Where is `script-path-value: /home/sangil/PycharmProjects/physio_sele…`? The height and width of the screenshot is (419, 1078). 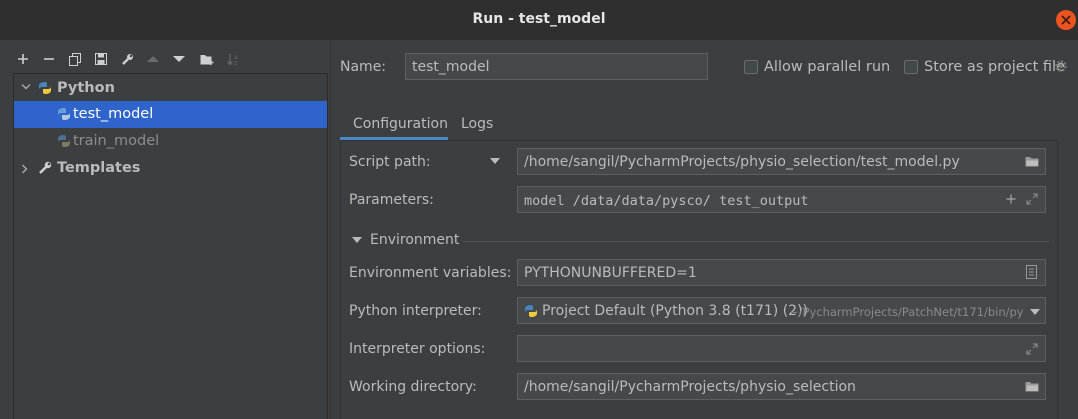 script-path-value: /home/sangil/PycharmProjects/physio_sele… is located at coordinates (742, 162).